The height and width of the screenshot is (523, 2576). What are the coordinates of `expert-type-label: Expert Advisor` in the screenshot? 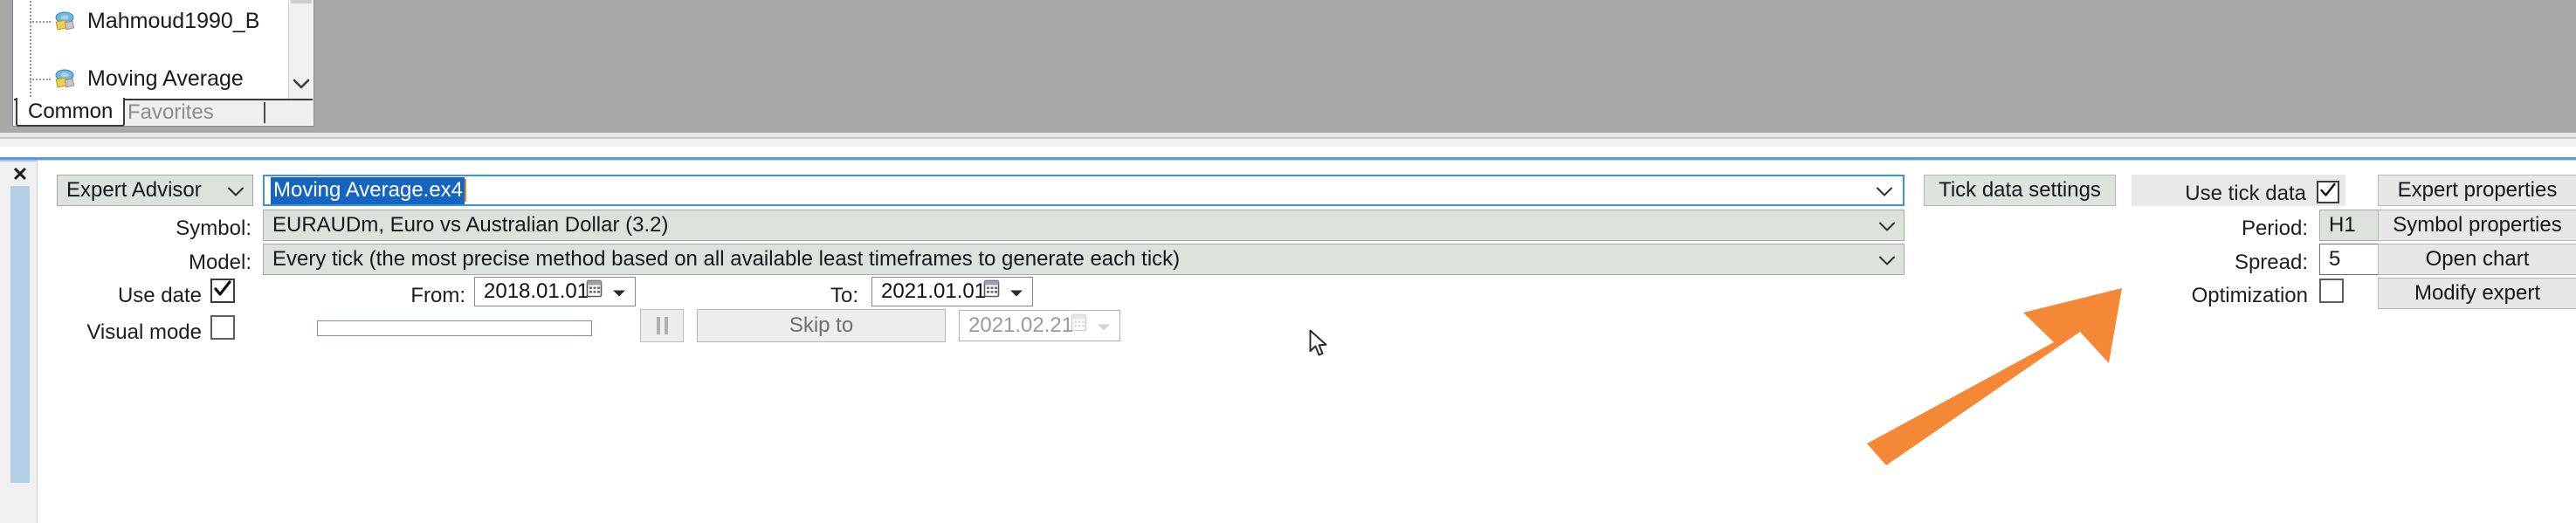 It's located at (134, 190).